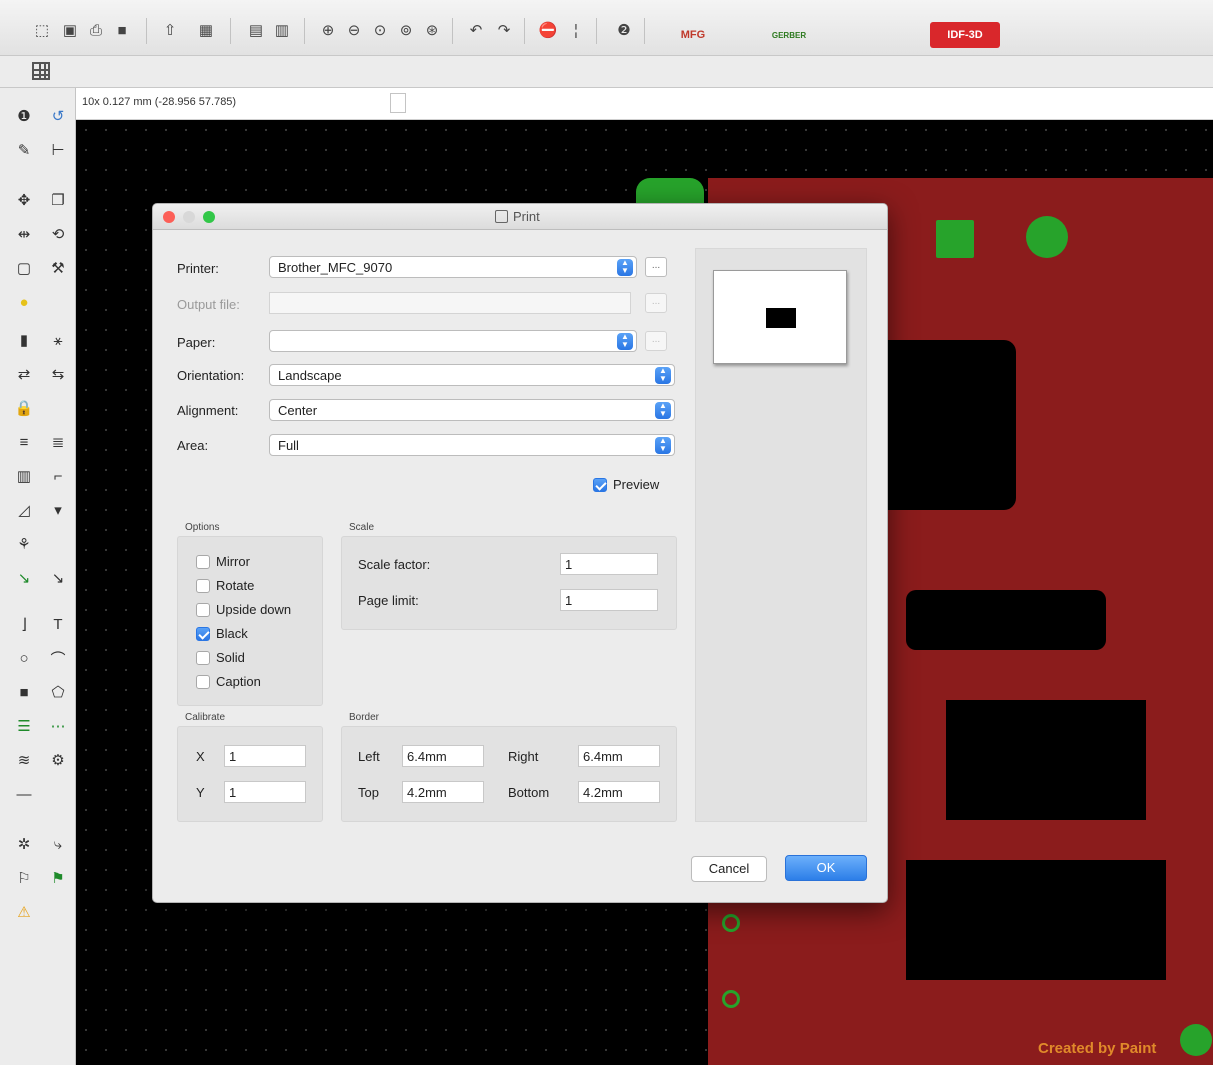 Image resolution: width=1213 pixels, height=1065 pixels. I want to click on import-icon: ⇧, so click(170, 30).